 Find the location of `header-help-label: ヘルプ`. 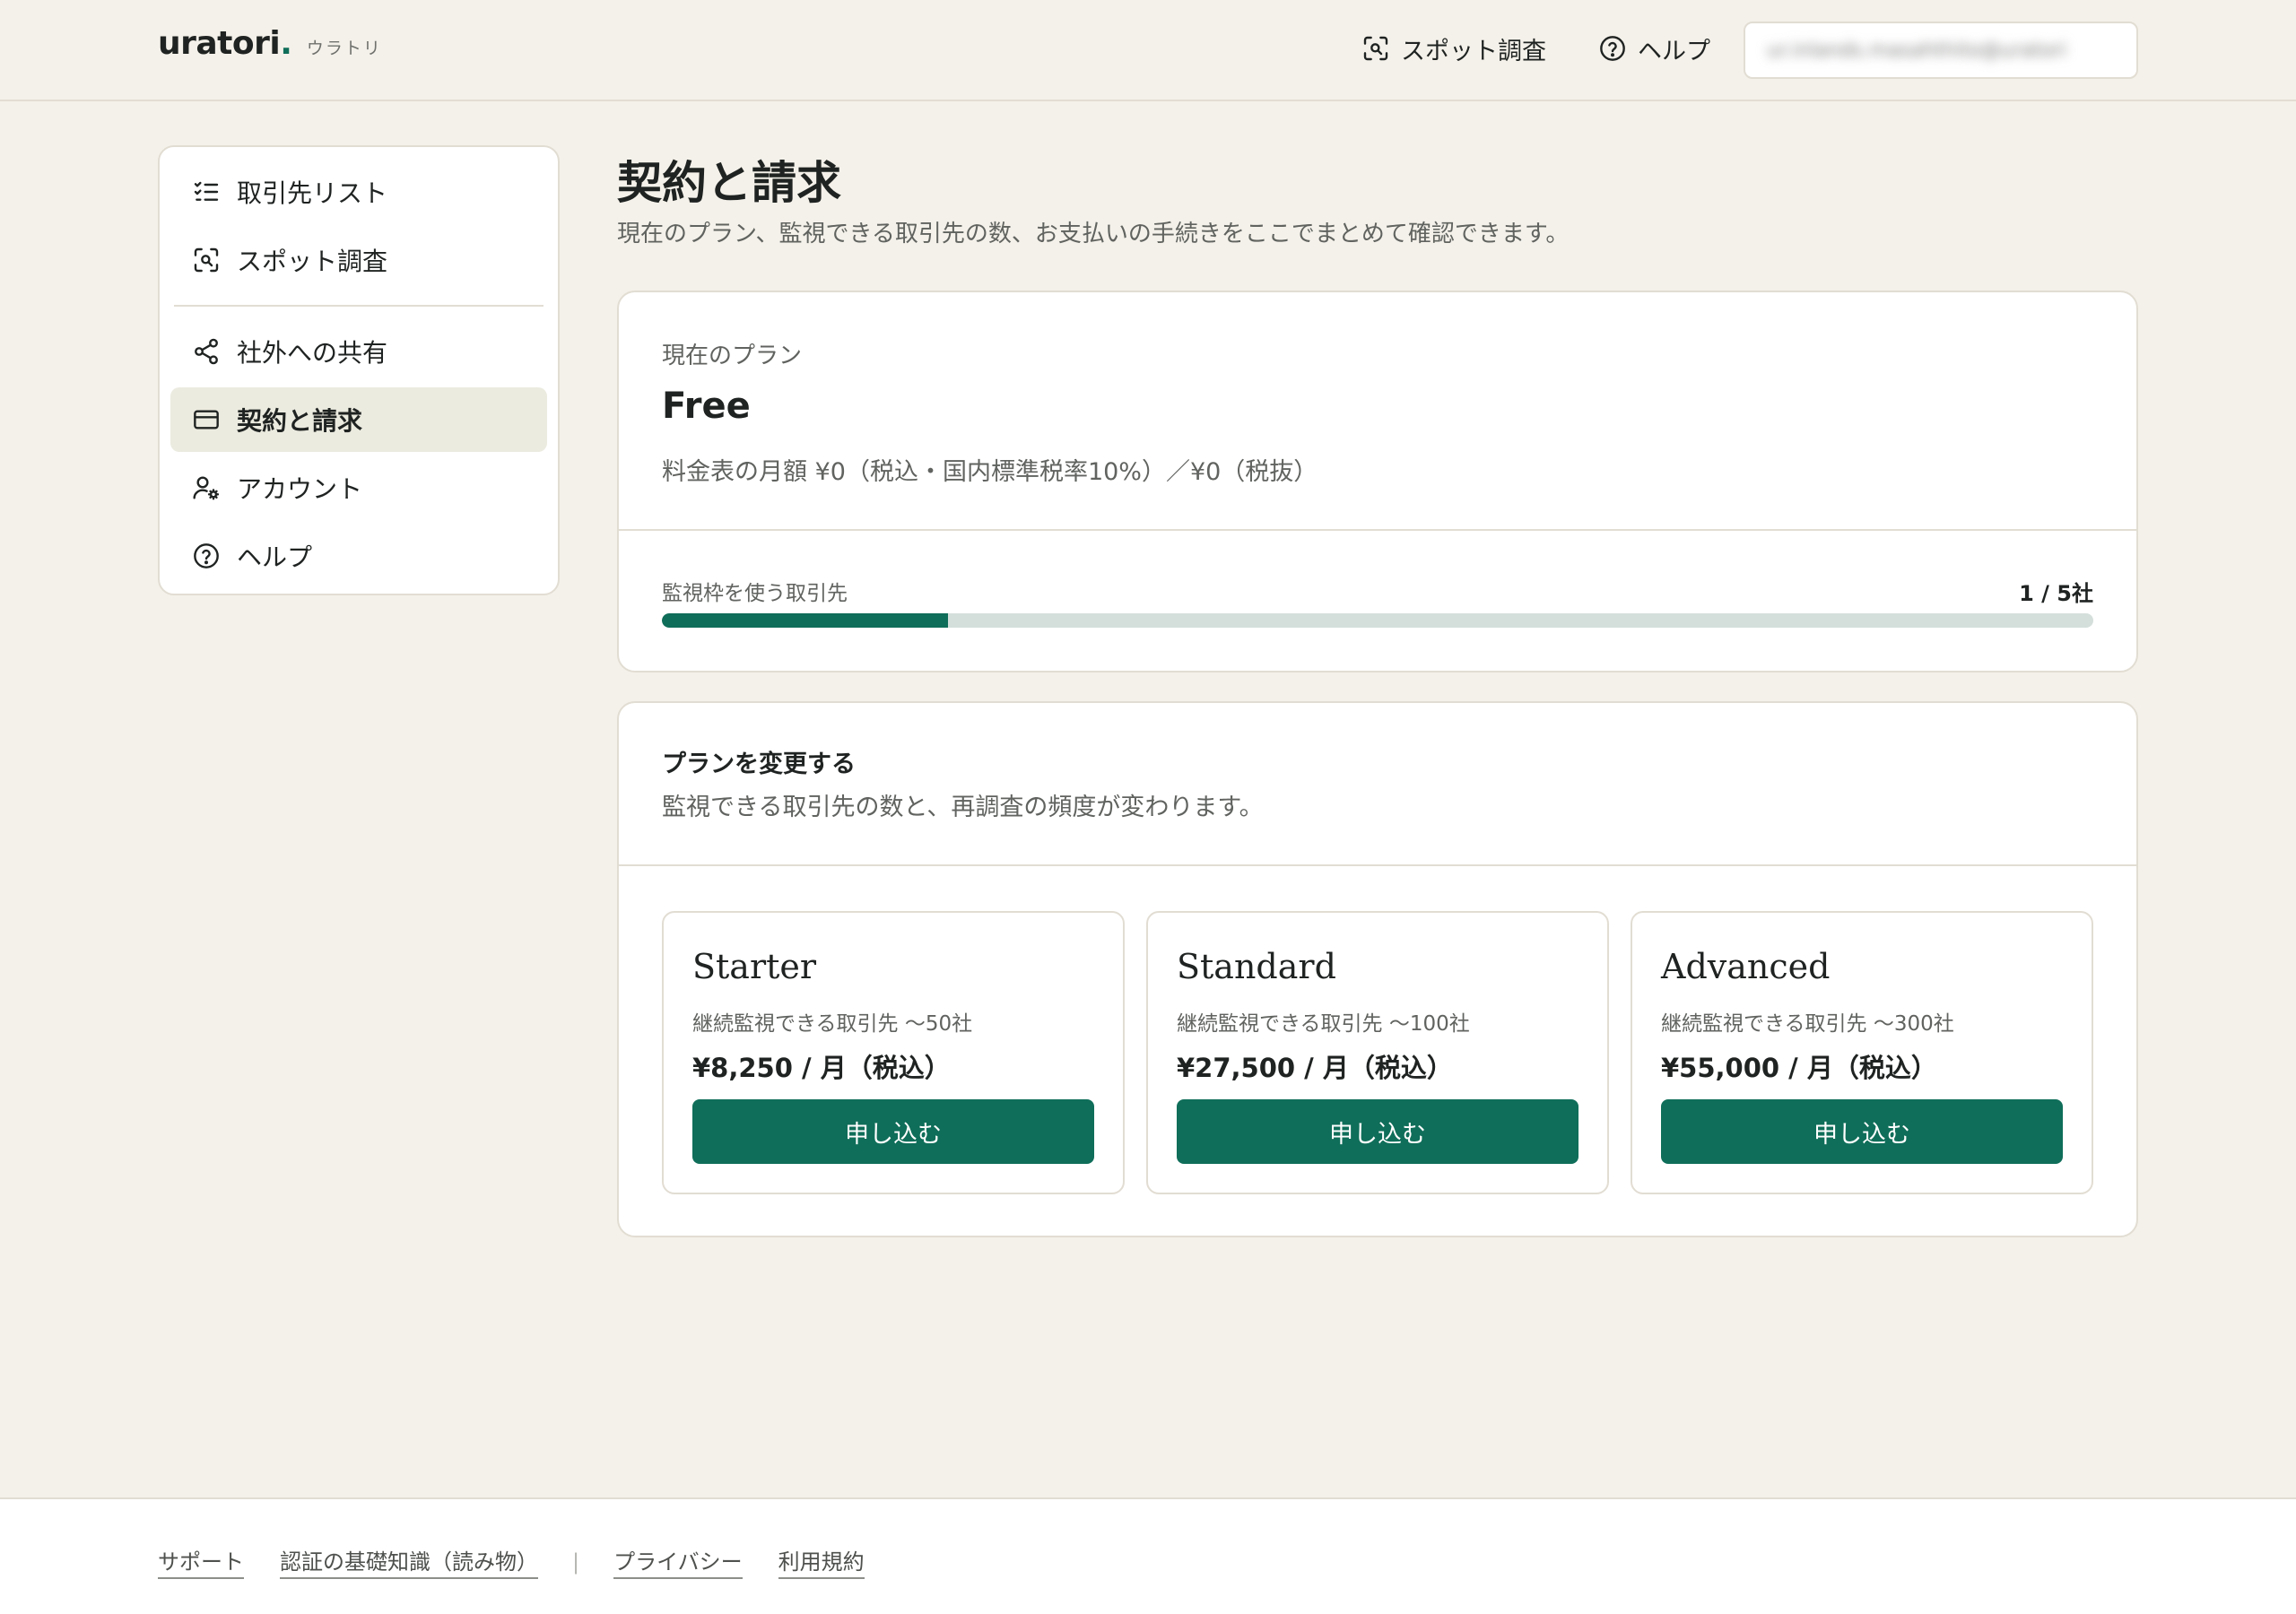

header-help-label: ヘルプ is located at coordinates (1674, 51).